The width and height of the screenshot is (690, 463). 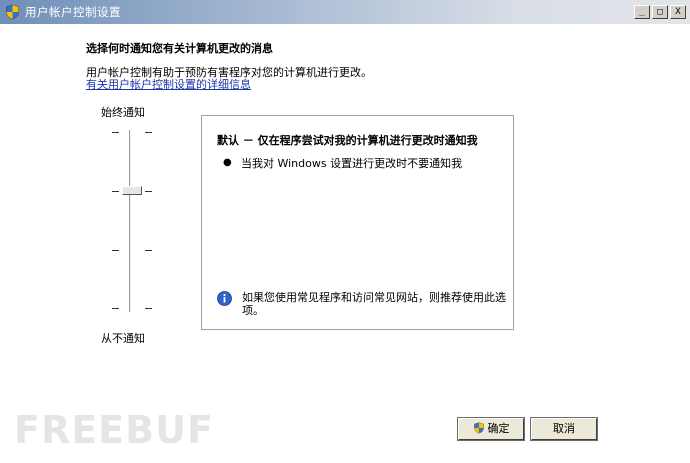 I want to click on slider-track, so click(x=130, y=221).